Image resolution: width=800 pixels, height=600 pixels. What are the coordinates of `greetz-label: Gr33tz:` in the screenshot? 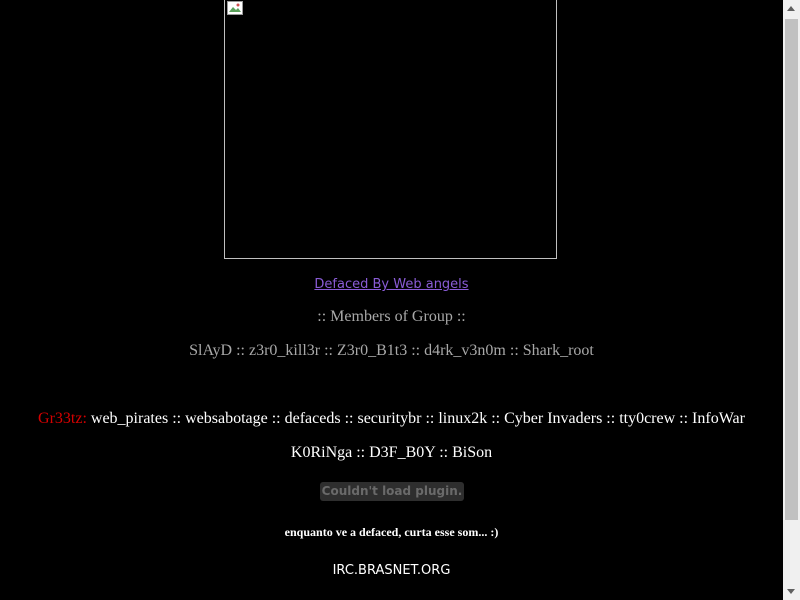 It's located at (62, 418).